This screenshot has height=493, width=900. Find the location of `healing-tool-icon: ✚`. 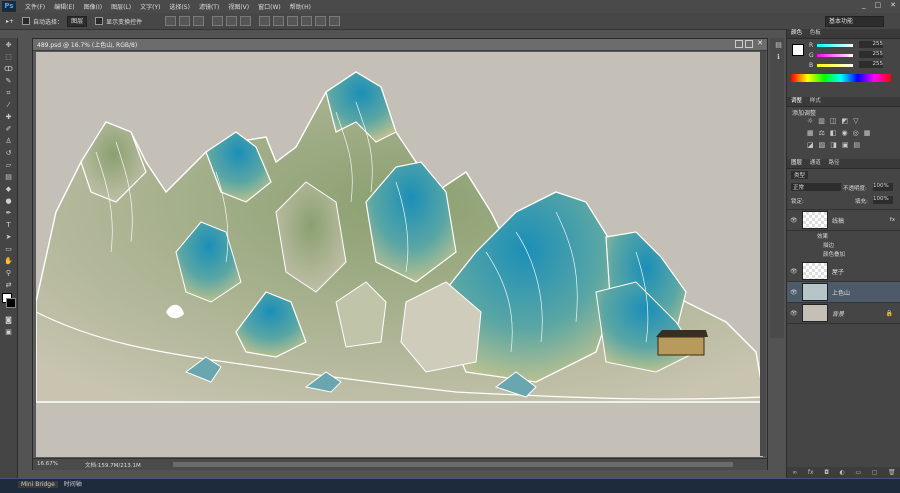

healing-tool-icon: ✚ is located at coordinates (8, 117).